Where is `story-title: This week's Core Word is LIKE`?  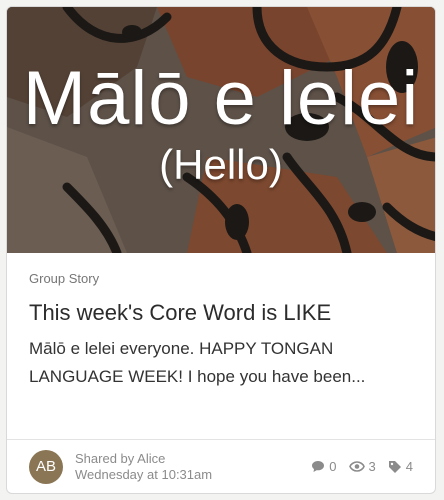
story-title: This week's Core Word is LIKE is located at coordinates (221, 313).